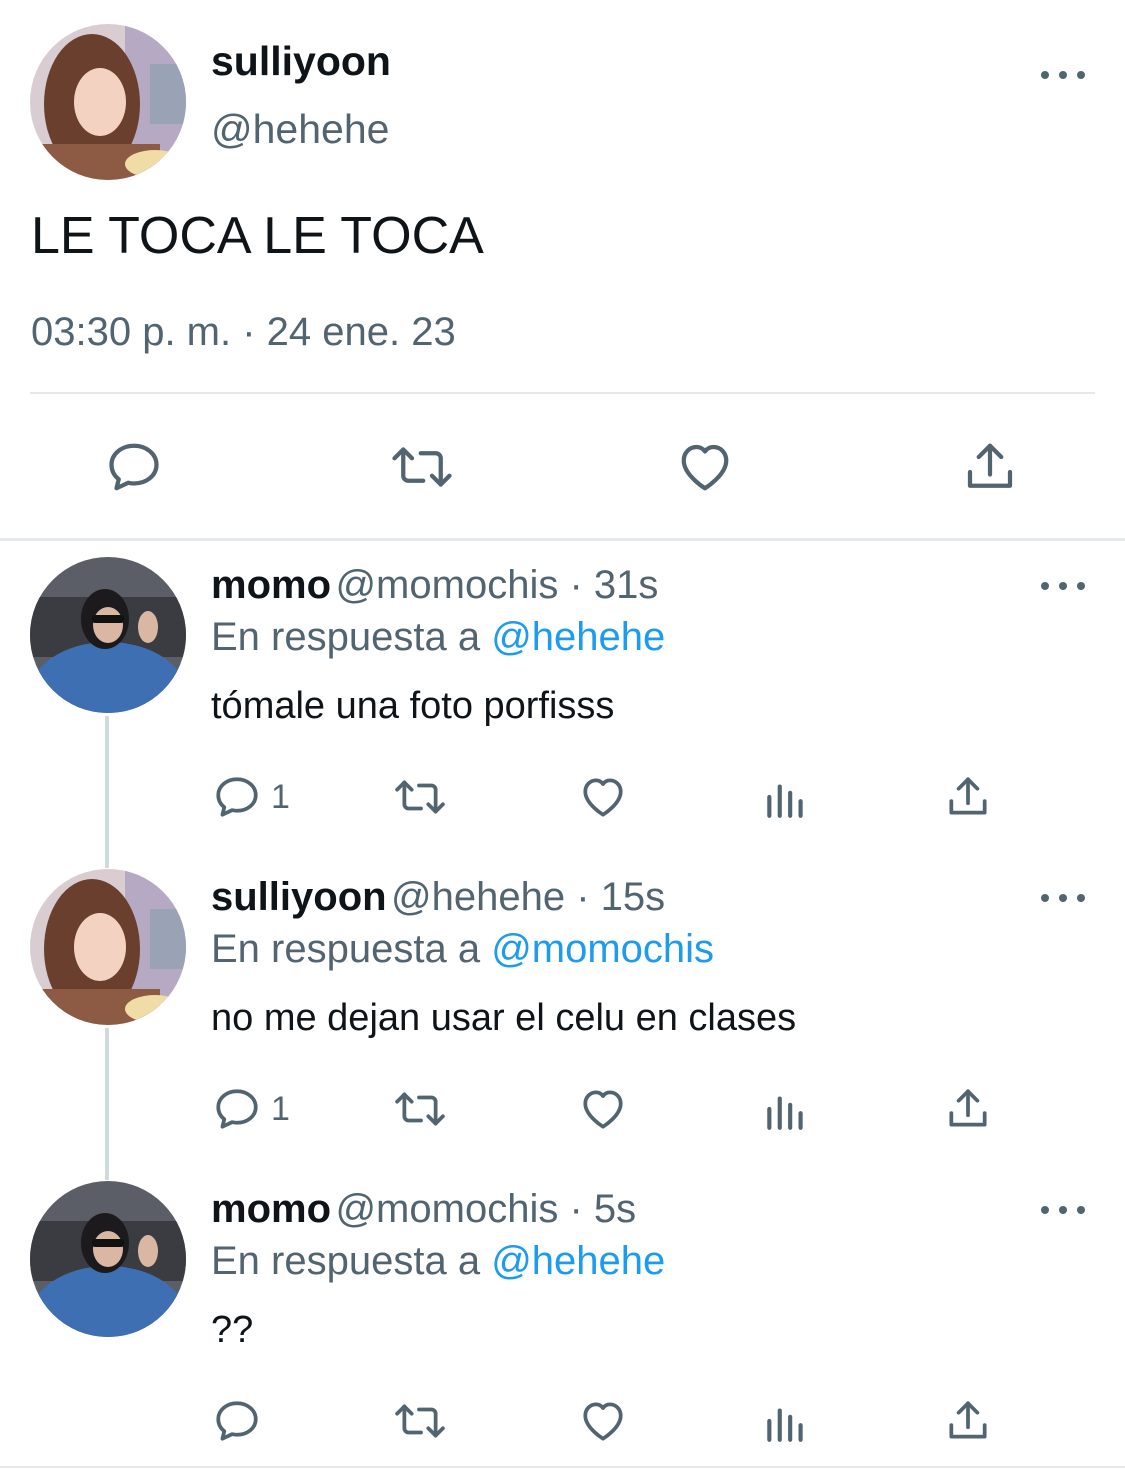 The image size is (1125, 1470). I want to click on author-handle: @hehehe, so click(300, 129).